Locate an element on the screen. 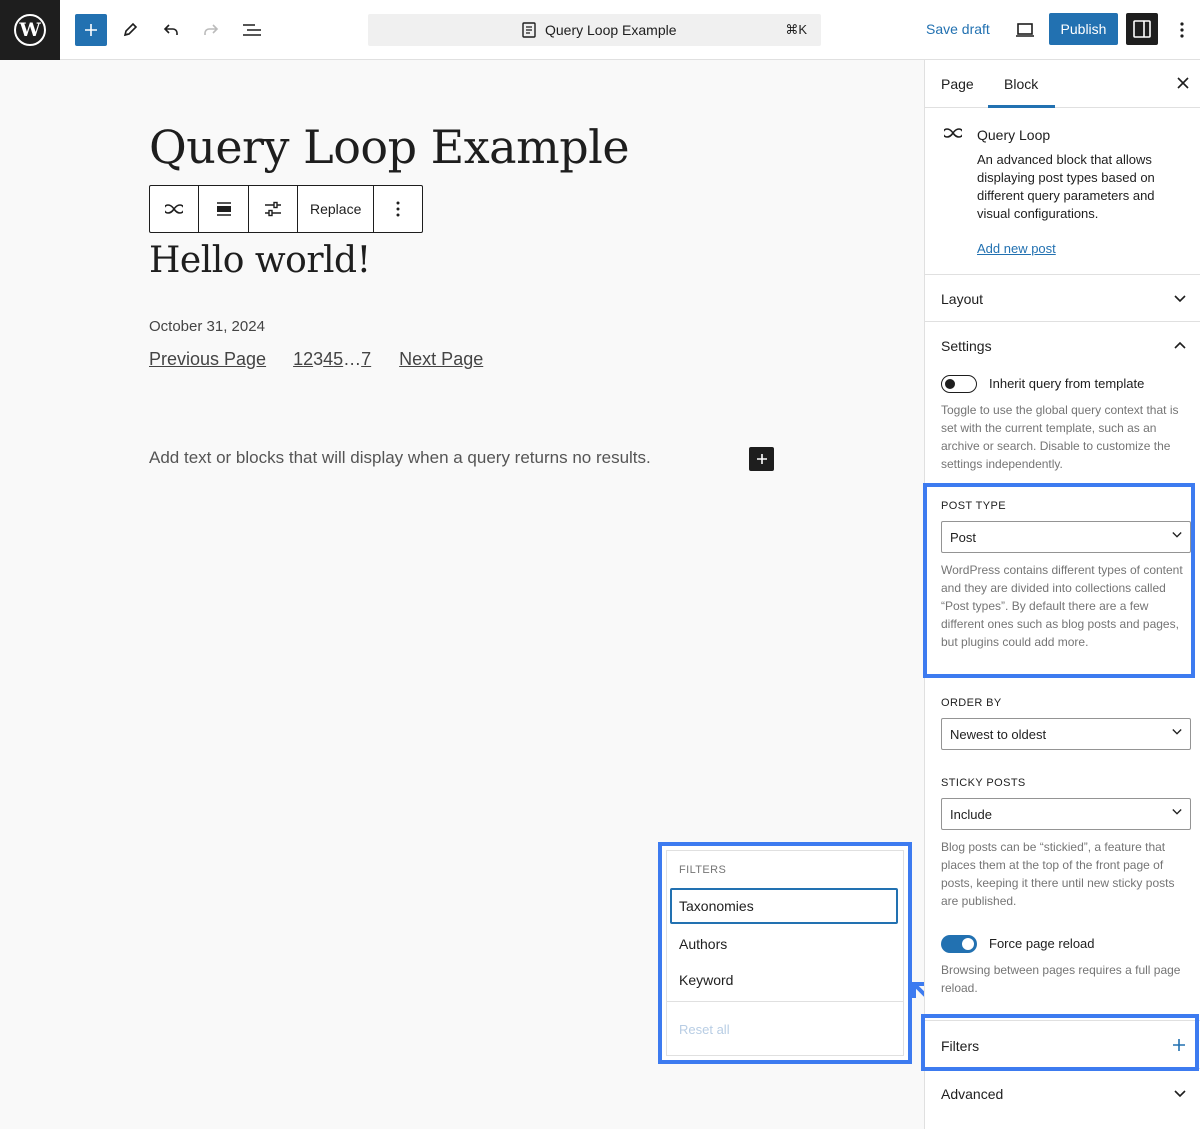 This screenshot has height=1129, width=1200. preview-button is located at coordinates (1025, 30).